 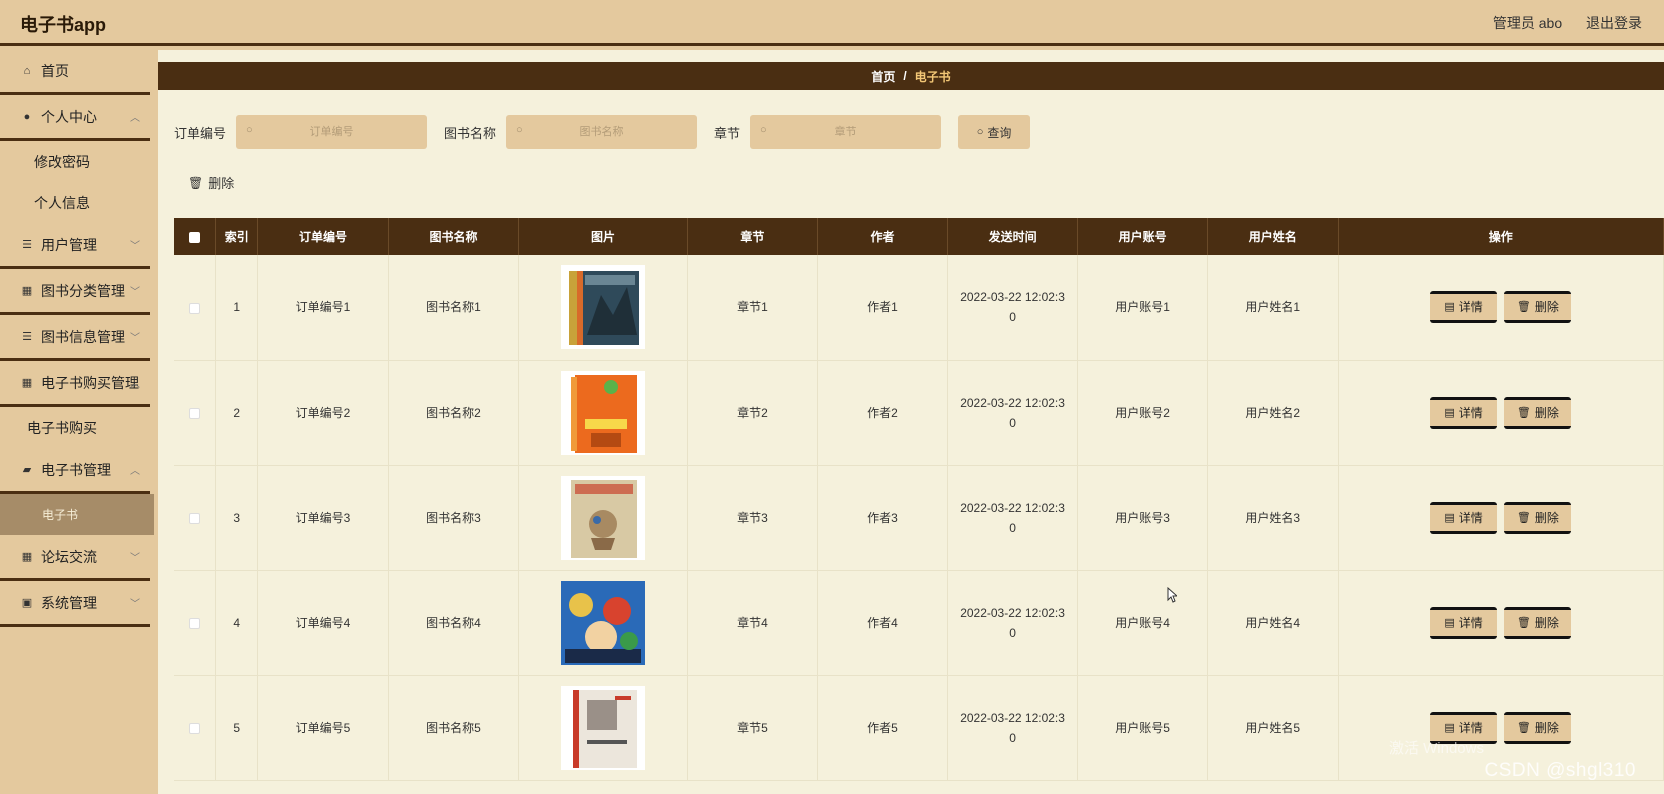 What do you see at coordinates (882, 308) in the screenshot?
I see `cell-author: 作者1` at bounding box center [882, 308].